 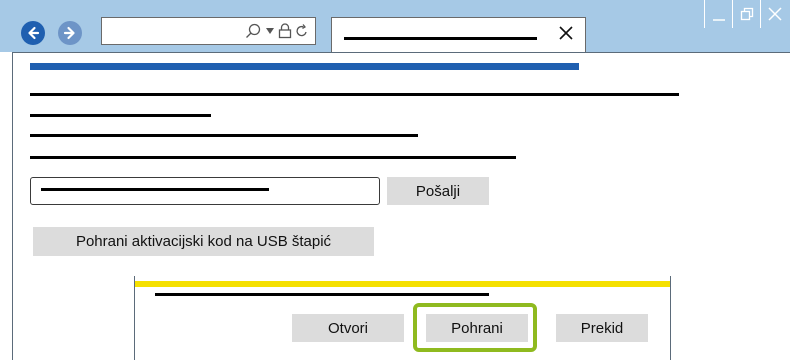 I want to click on address-bar, so click(x=208, y=31).